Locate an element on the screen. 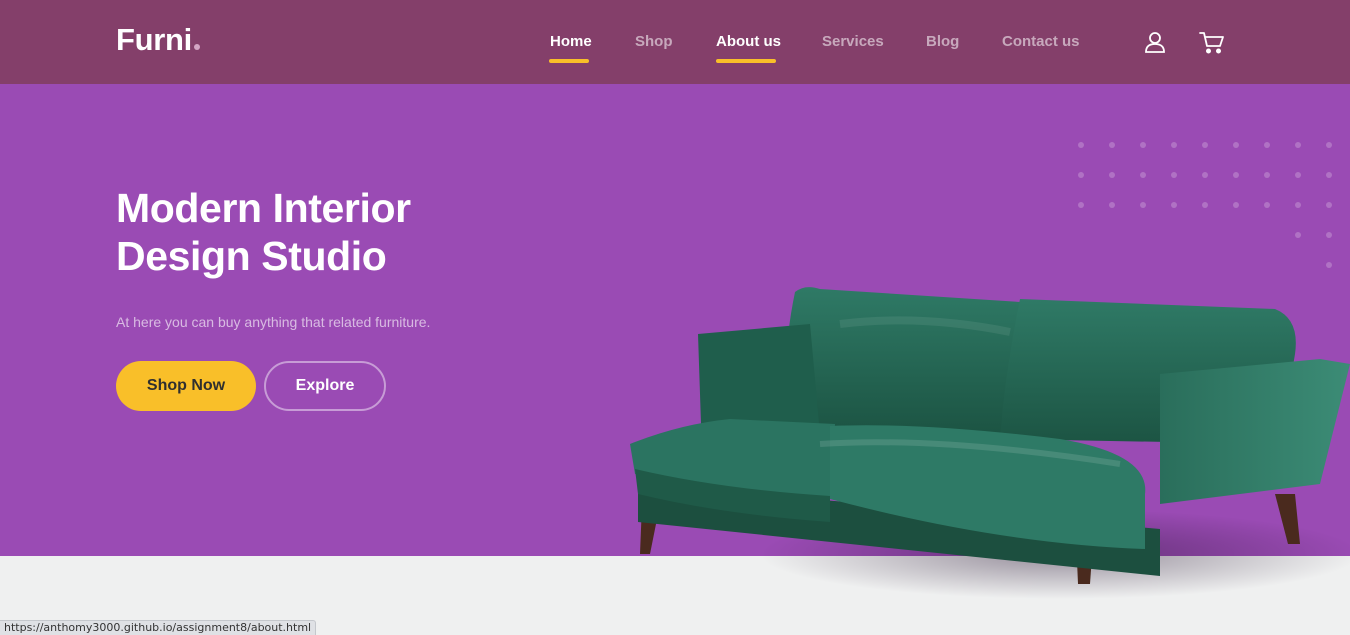  brand-name: Furni is located at coordinates (154, 39).